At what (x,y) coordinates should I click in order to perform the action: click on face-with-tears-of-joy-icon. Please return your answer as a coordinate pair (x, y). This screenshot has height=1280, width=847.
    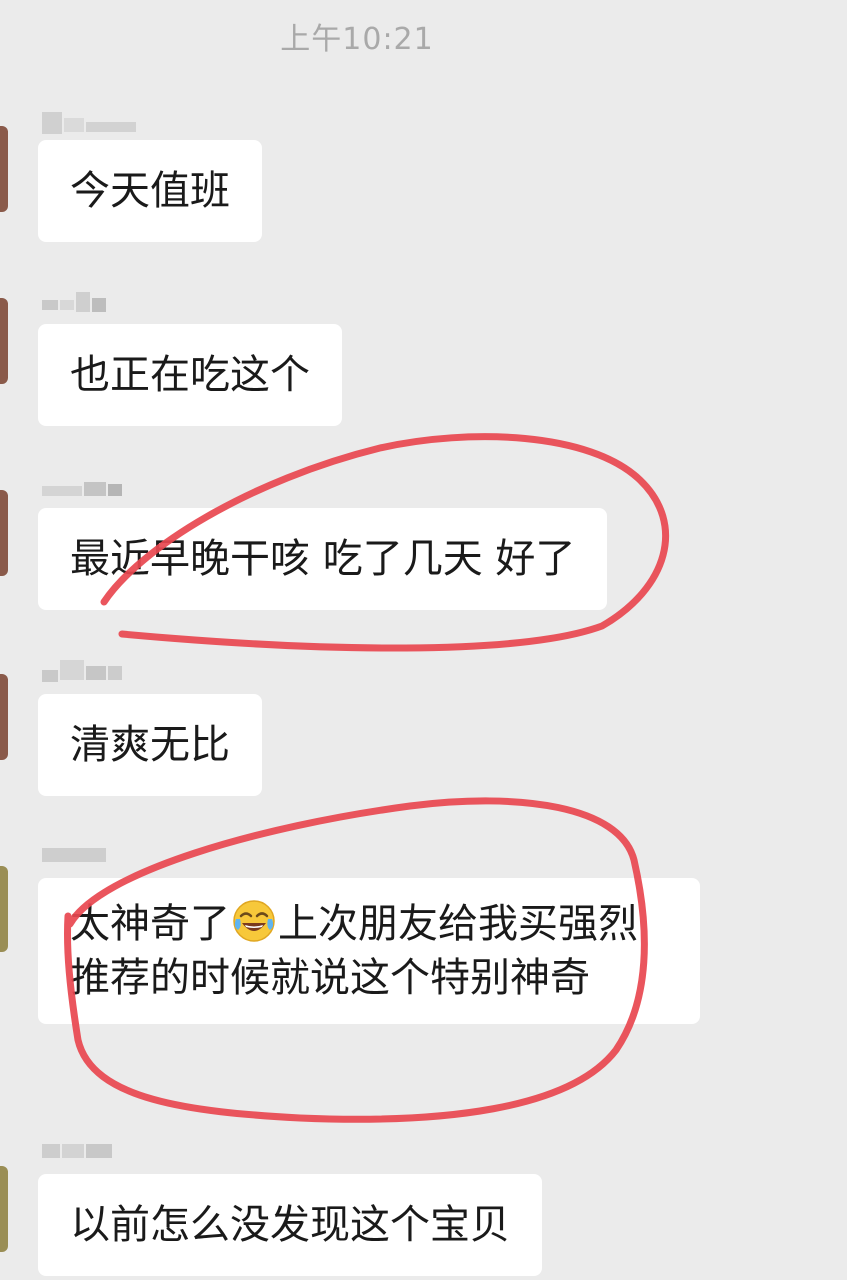
    Looking at the image, I should click on (254, 921).